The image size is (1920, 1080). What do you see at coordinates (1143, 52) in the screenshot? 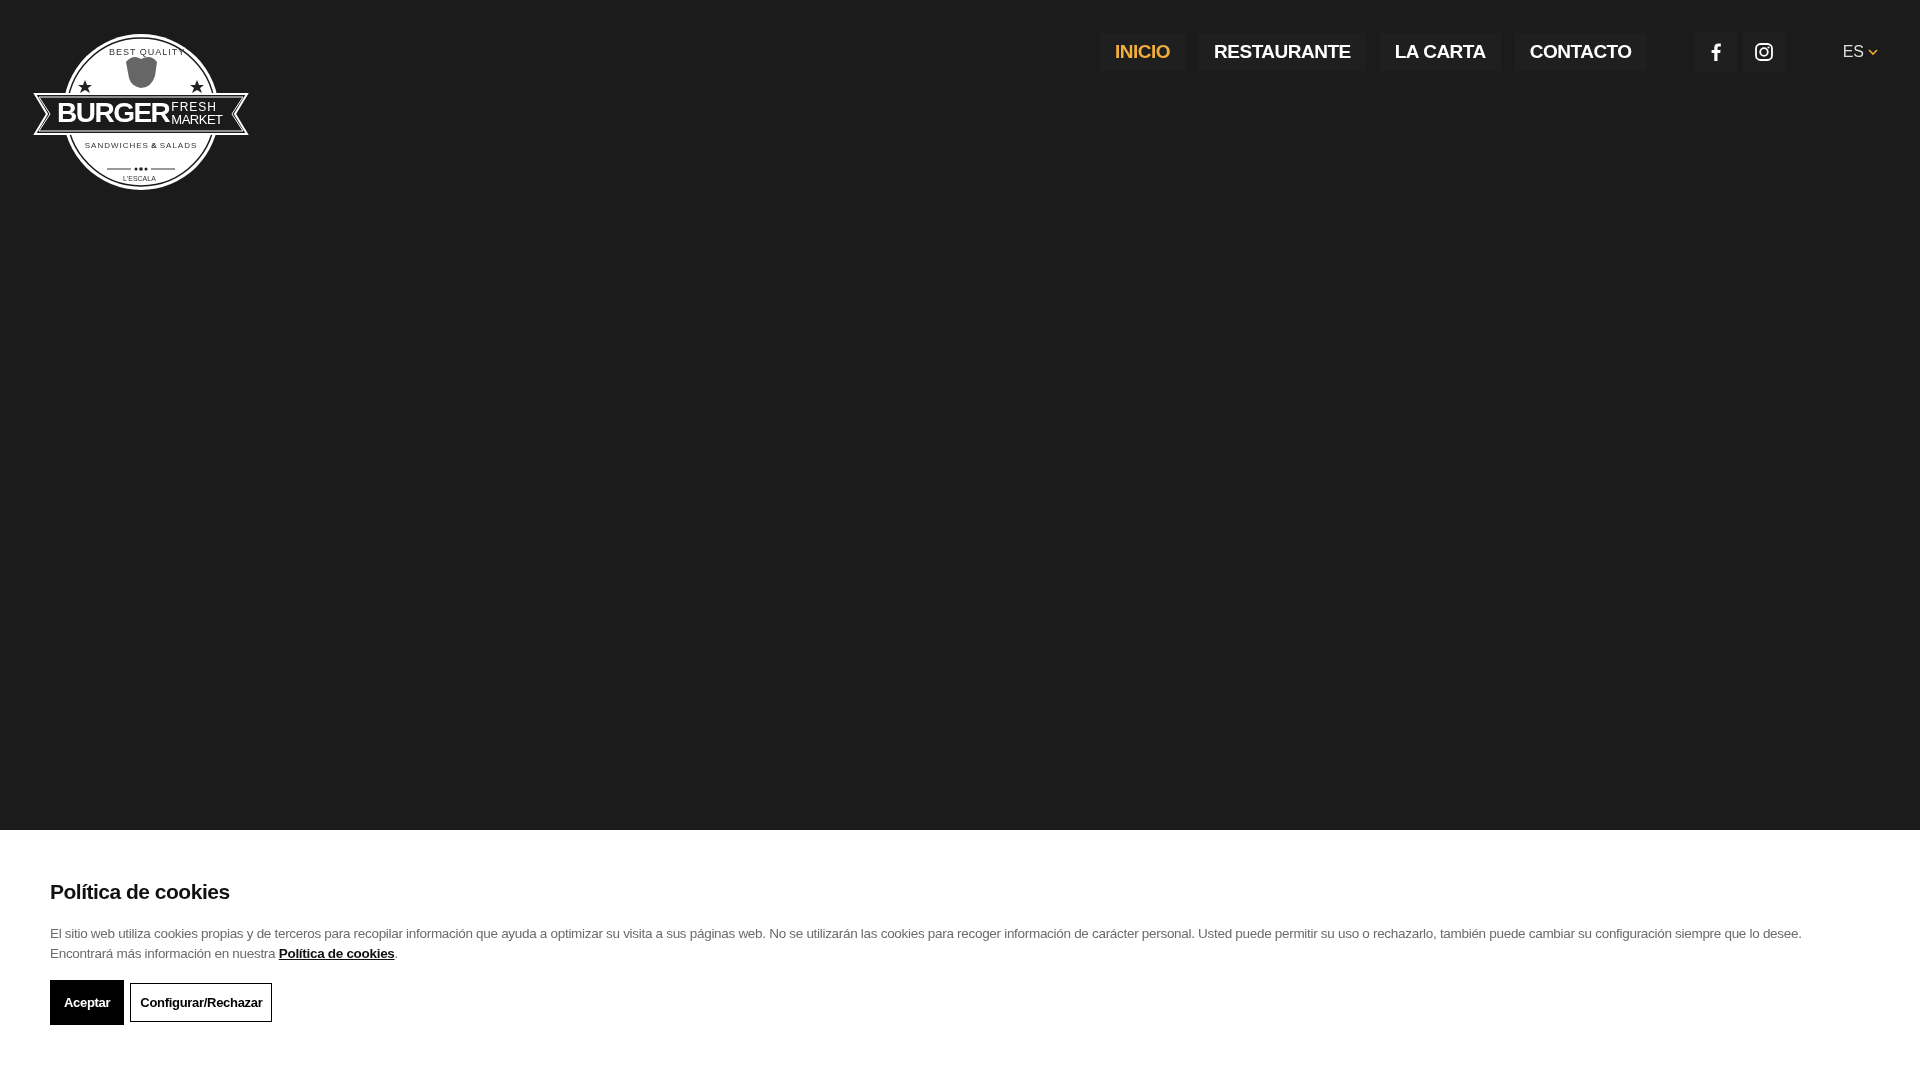
I see `nav-link: INICIO` at bounding box center [1143, 52].